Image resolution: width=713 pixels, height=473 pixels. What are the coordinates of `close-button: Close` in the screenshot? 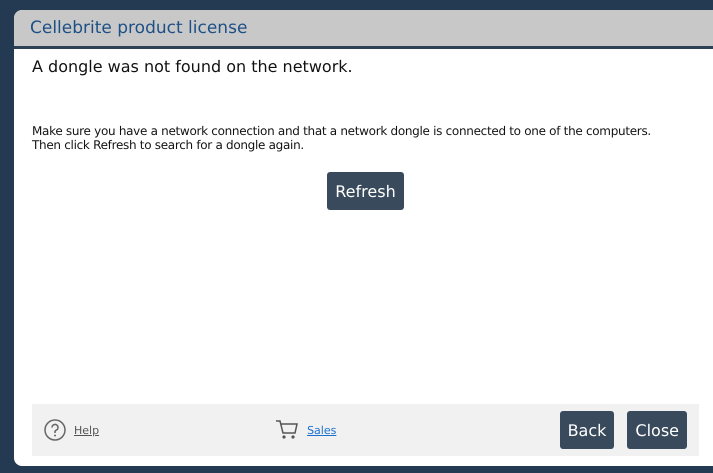 It's located at (657, 430).